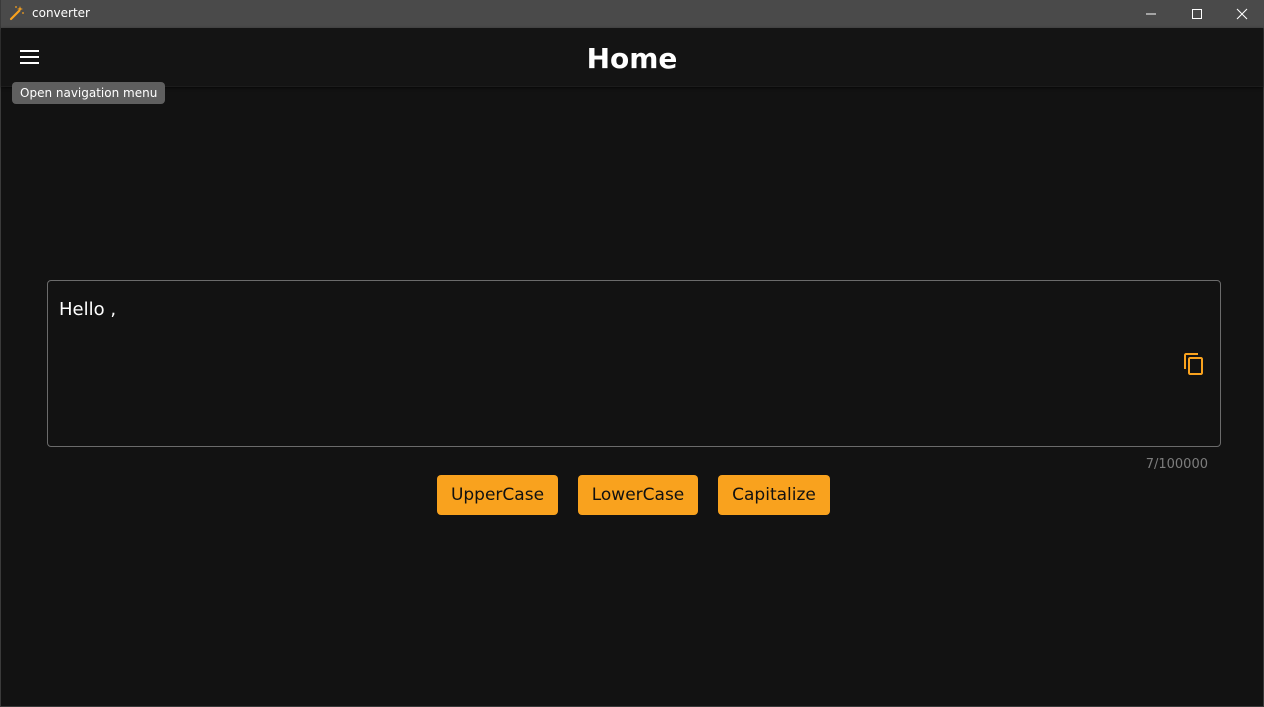 The height and width of the screenshot is (707, 1264). I want to click on page-title: Home, so click(632, 58).